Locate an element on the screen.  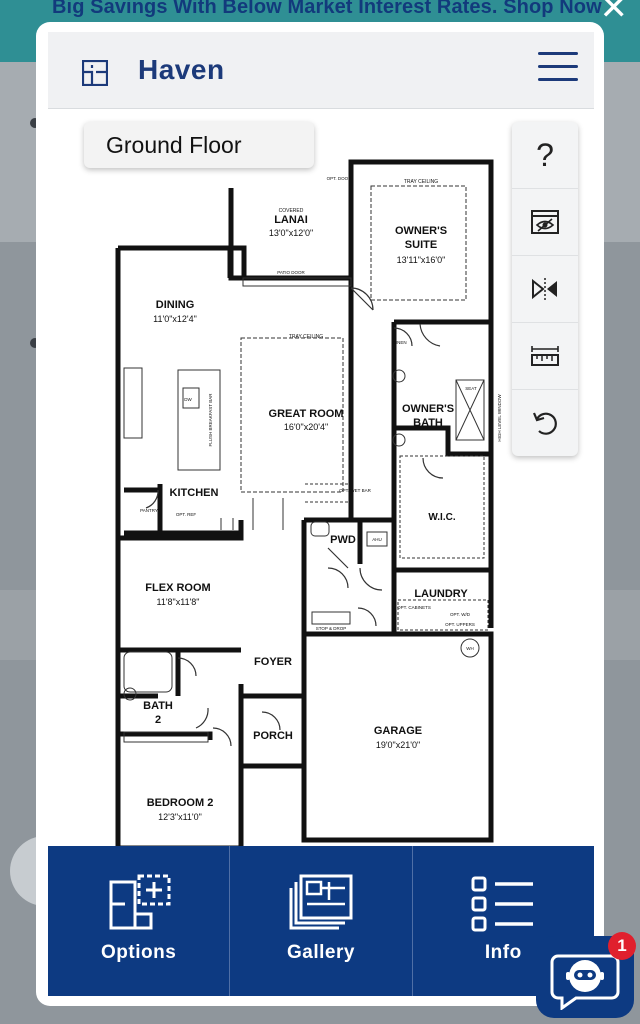
garage-dims: 19'0"x21'0" is located at coordinates (398, 745).